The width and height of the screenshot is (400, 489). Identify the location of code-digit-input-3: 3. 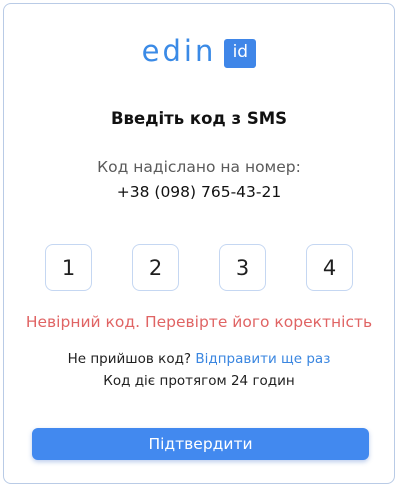
(242, 267).